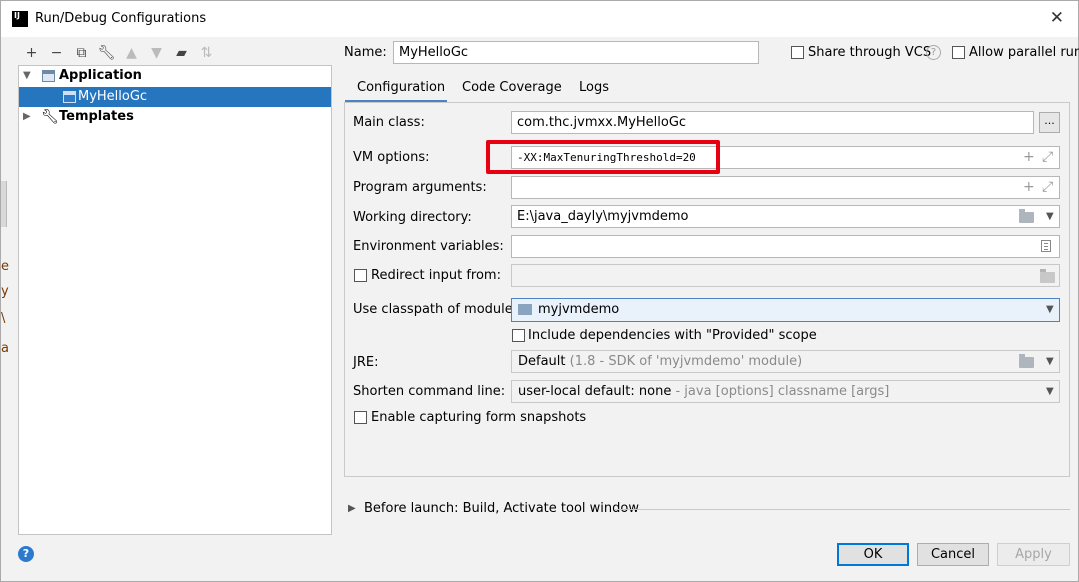 The width and height of the screenshot is (1079, 582). Describe the element at coordinates (175, 97) in the screenshot. I see `tree-node-myhellogc: MyHelloGc` at that location.